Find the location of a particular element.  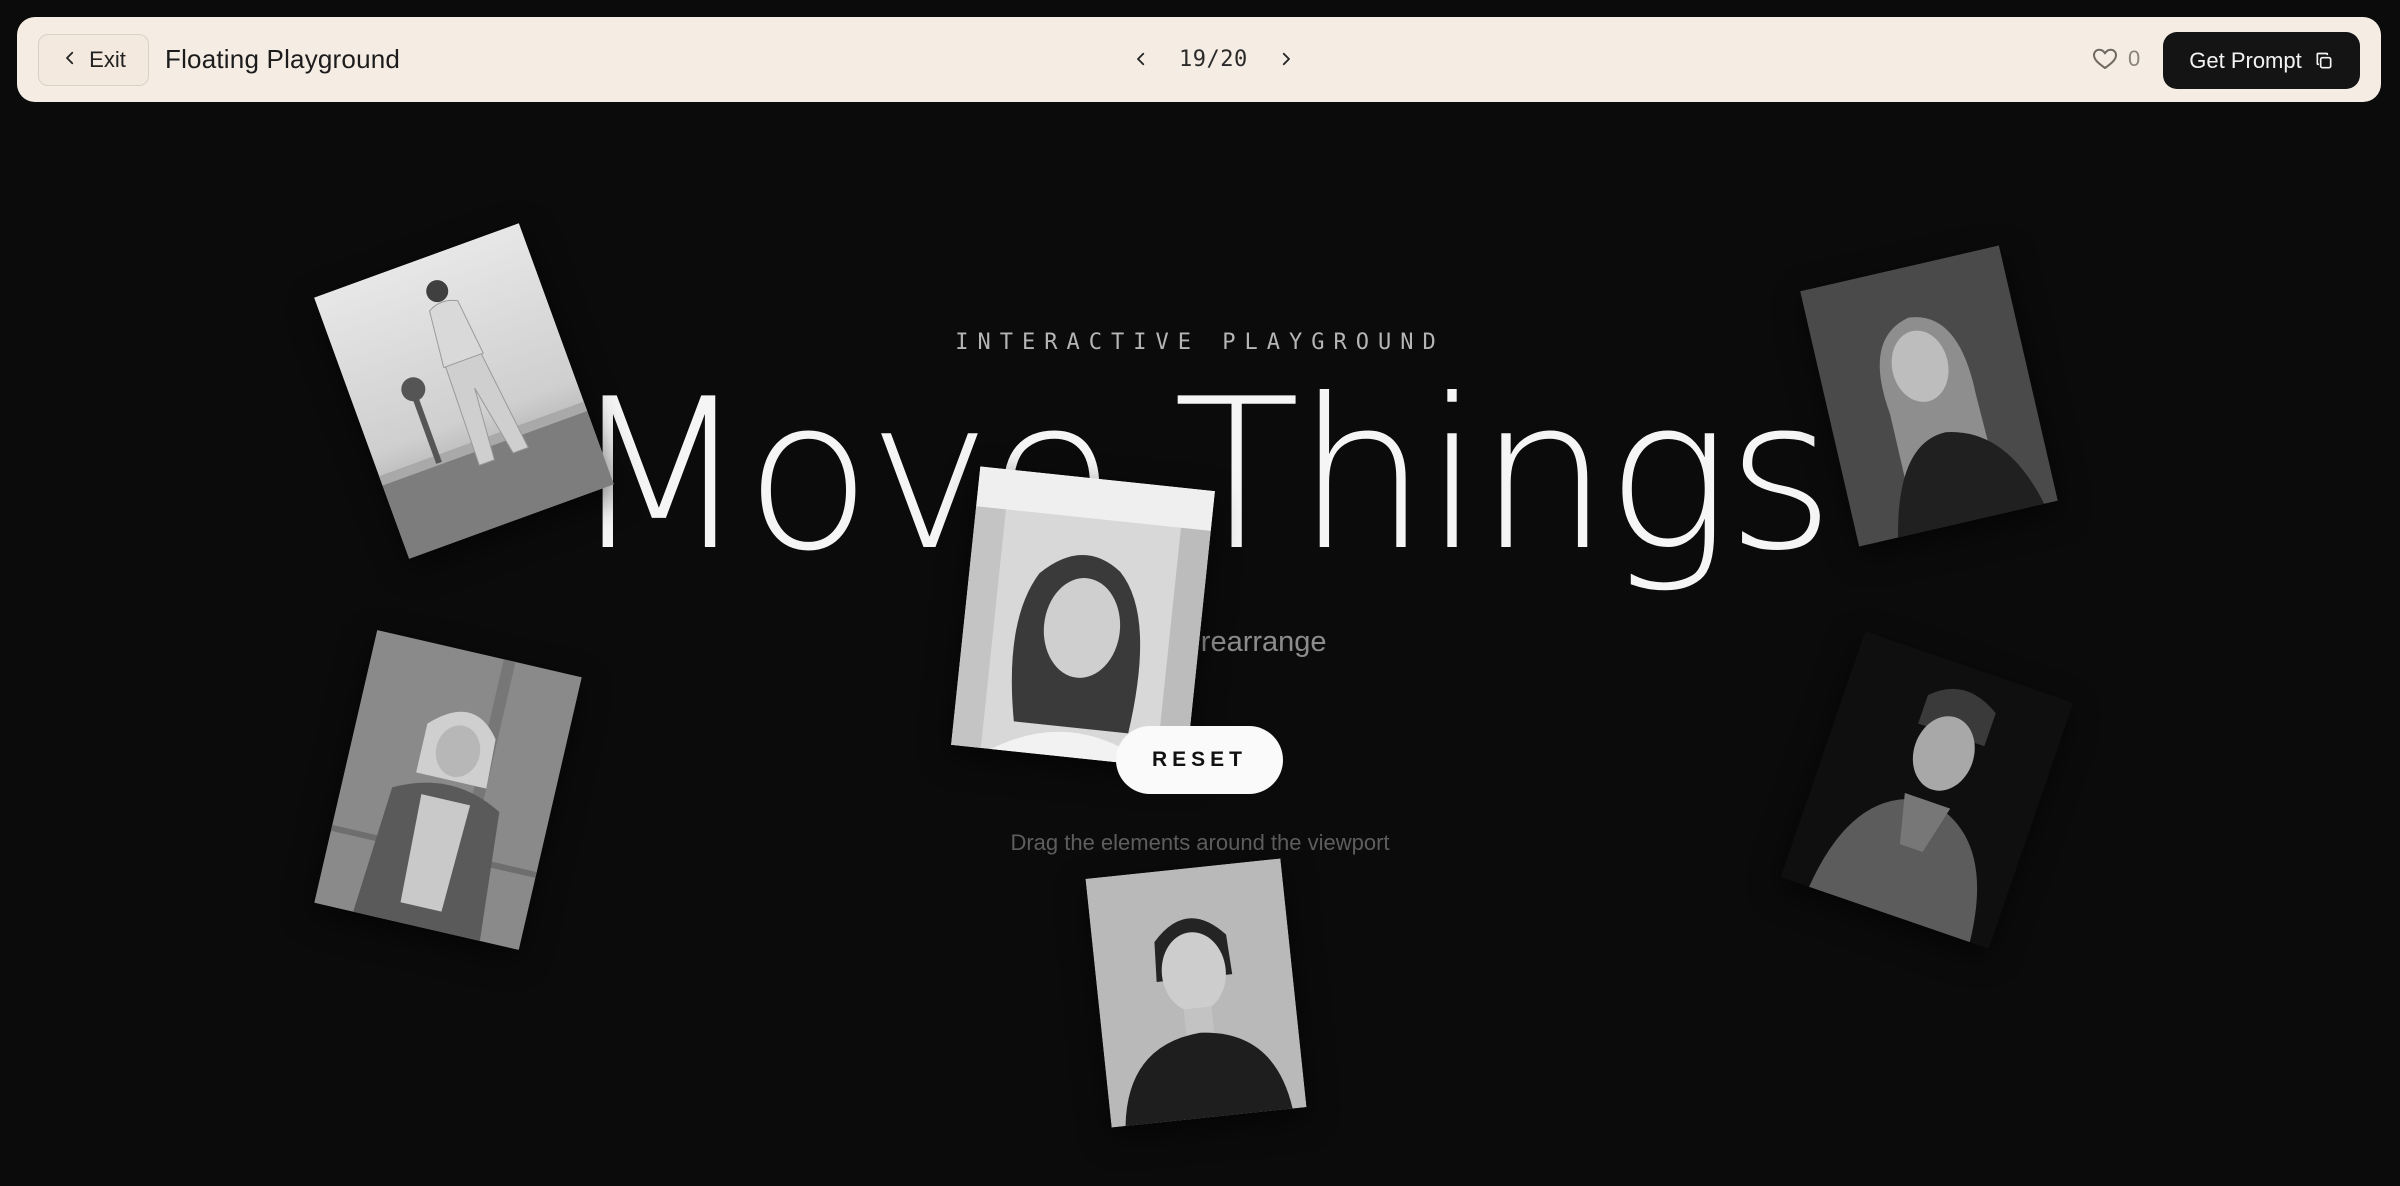

photo-card-portrait-woman is located at coordinates (1196, 993).